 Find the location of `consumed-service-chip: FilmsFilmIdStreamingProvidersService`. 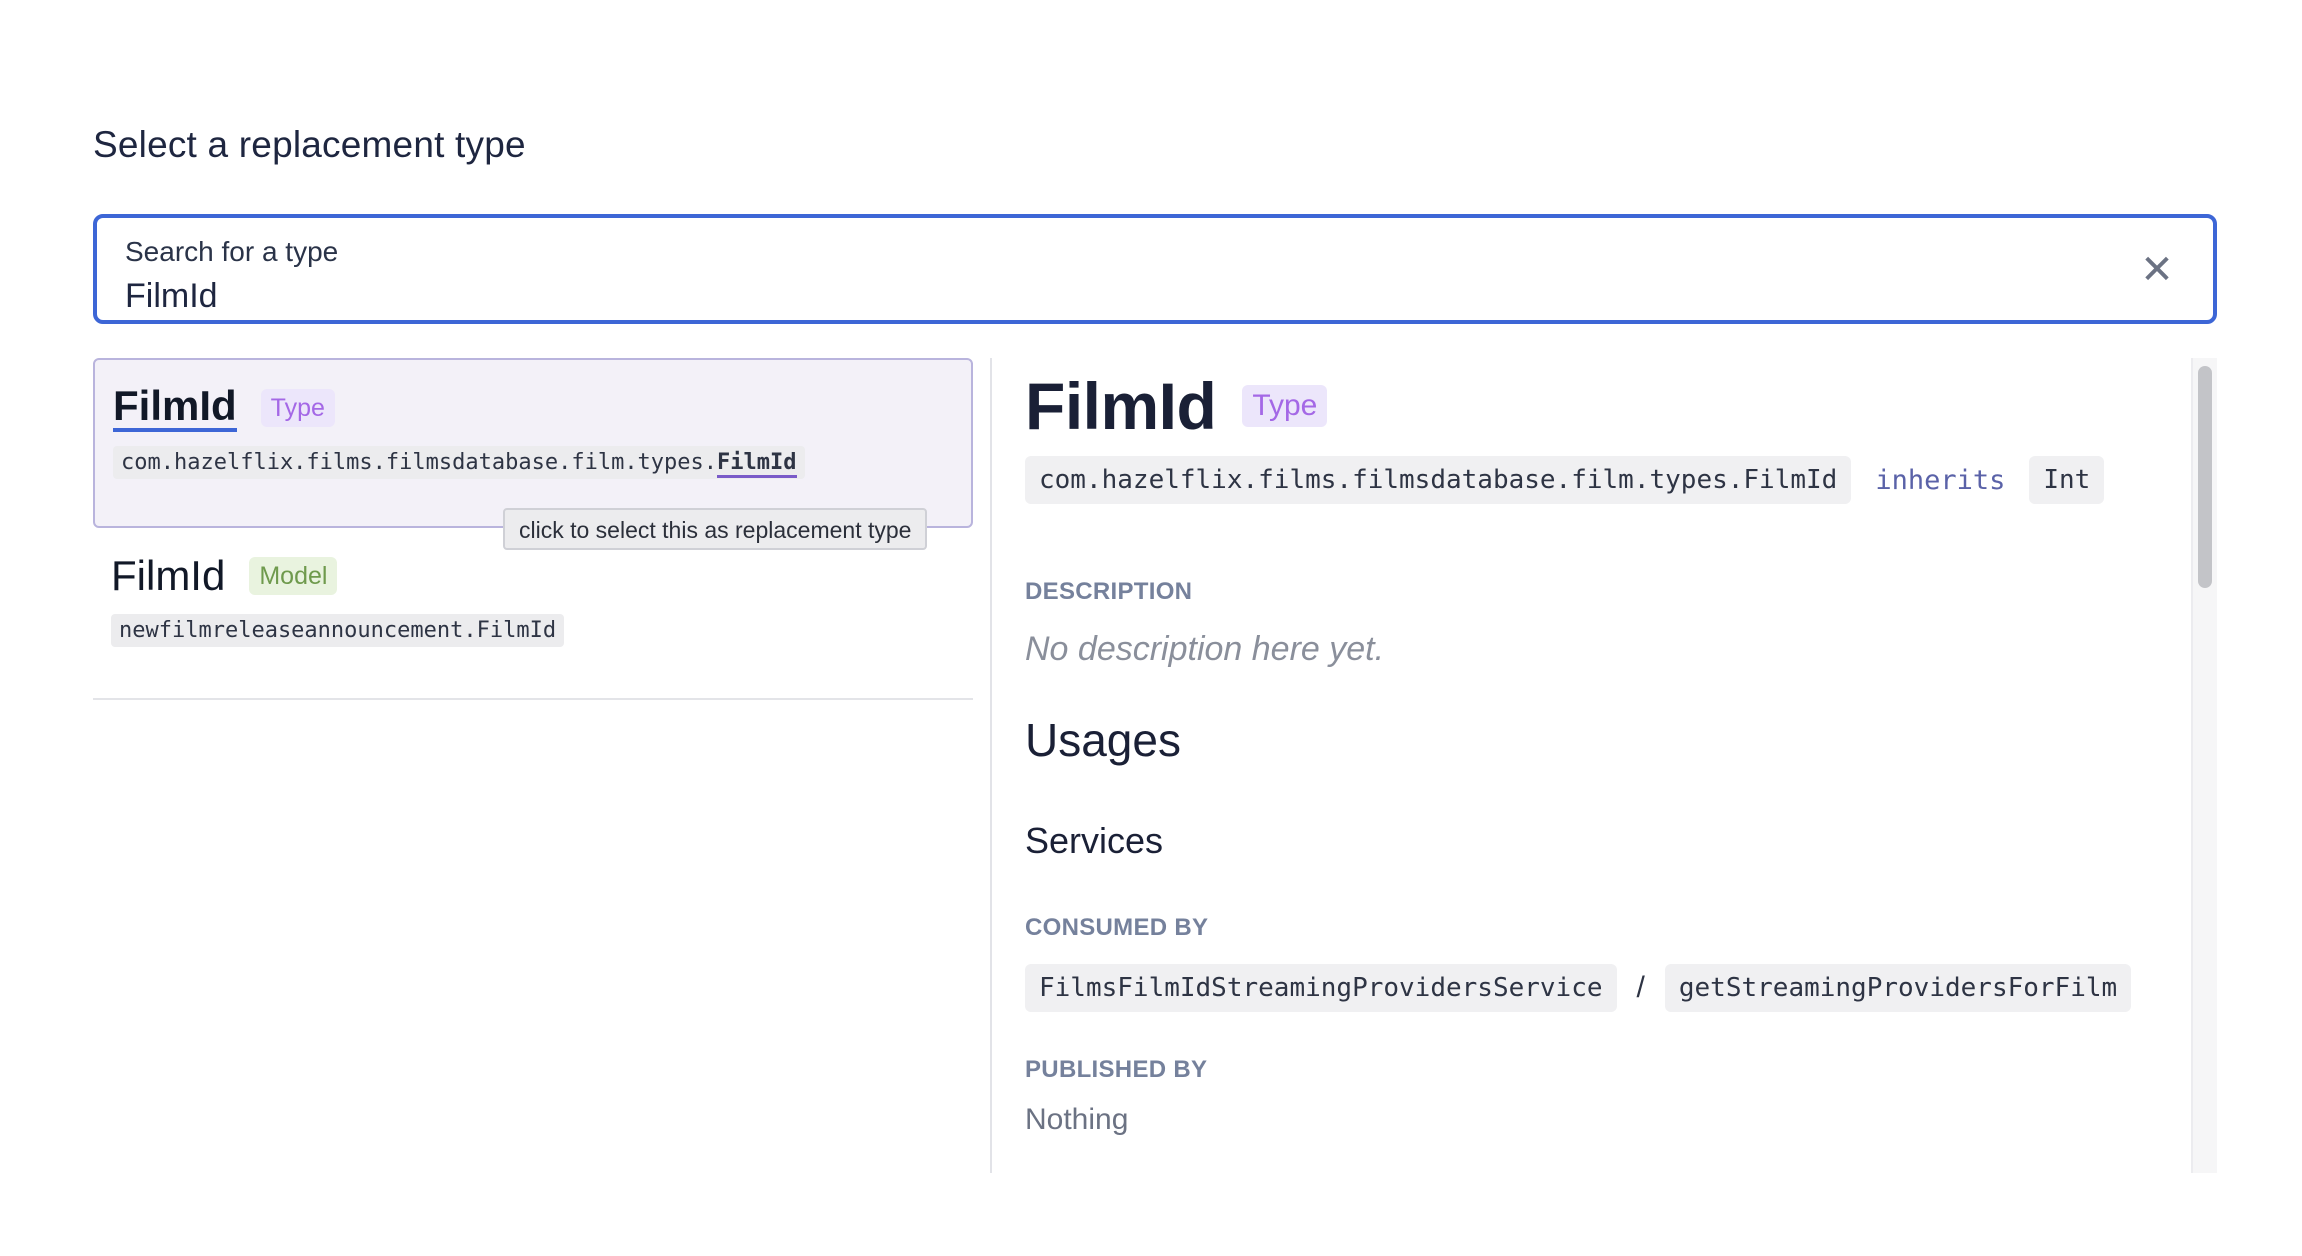

consumed-service-chip: FilmsFilmIdStreamingProvidersService is located at coordinates (1321, 988).